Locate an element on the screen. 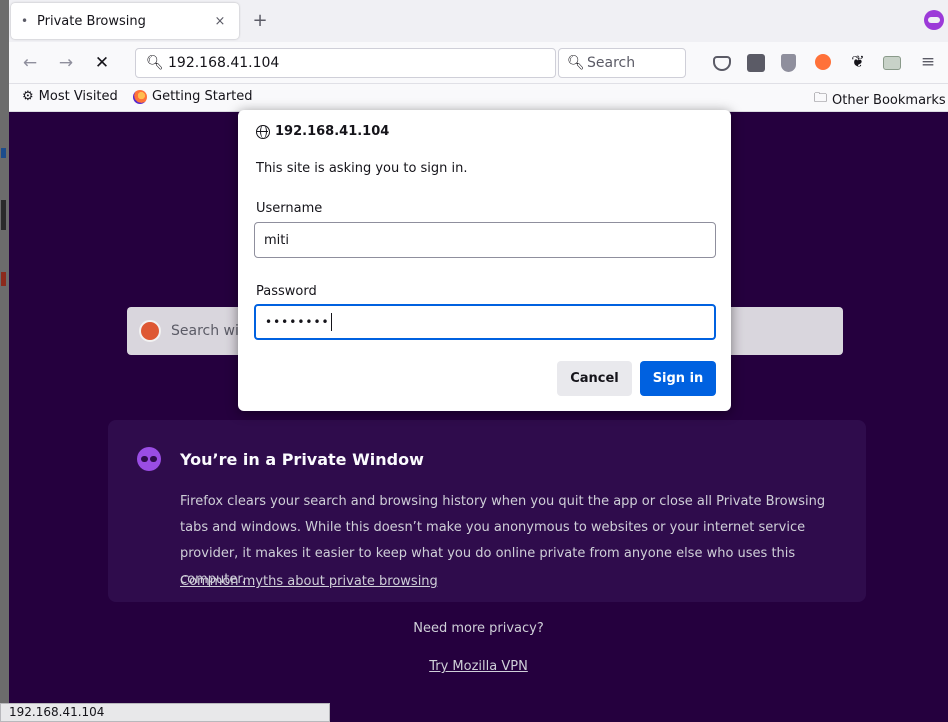 The image size is (948, 722). bookmark-most-visited: ⚙︎ Most Visited is located at coordinates (70, 96).